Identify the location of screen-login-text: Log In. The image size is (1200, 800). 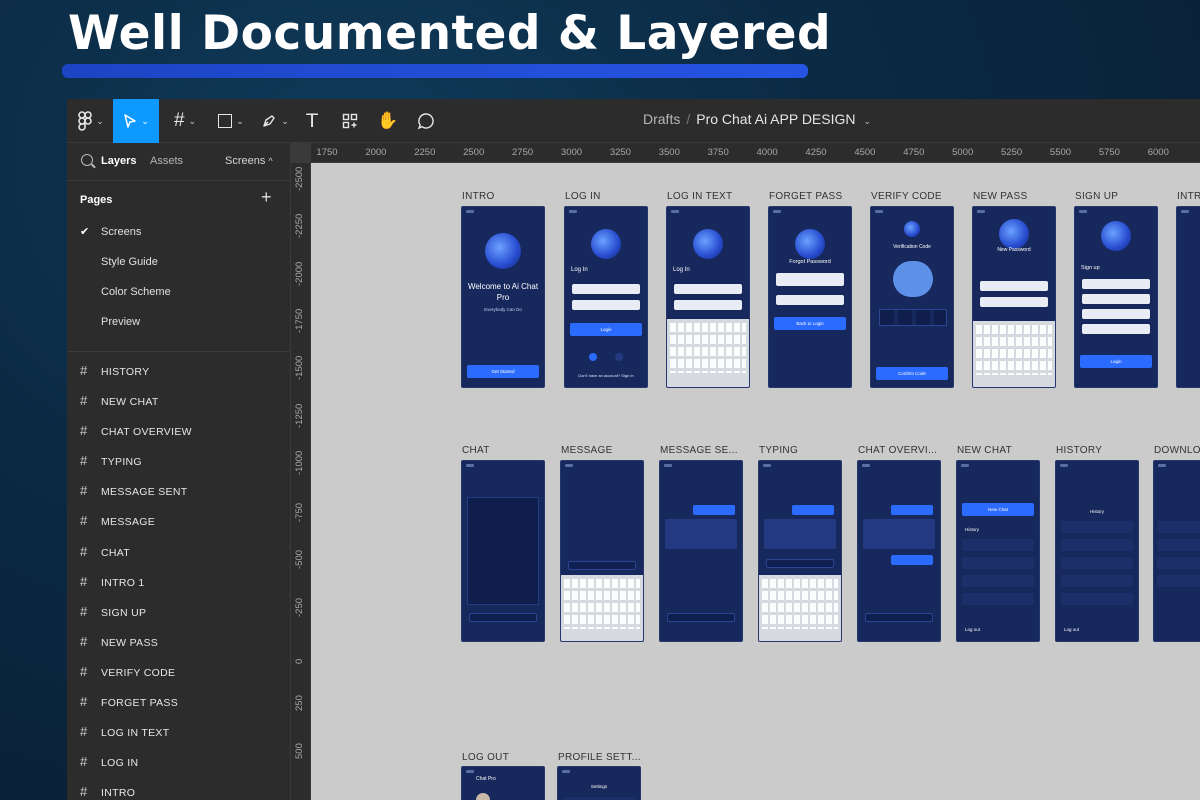
(708, 297).